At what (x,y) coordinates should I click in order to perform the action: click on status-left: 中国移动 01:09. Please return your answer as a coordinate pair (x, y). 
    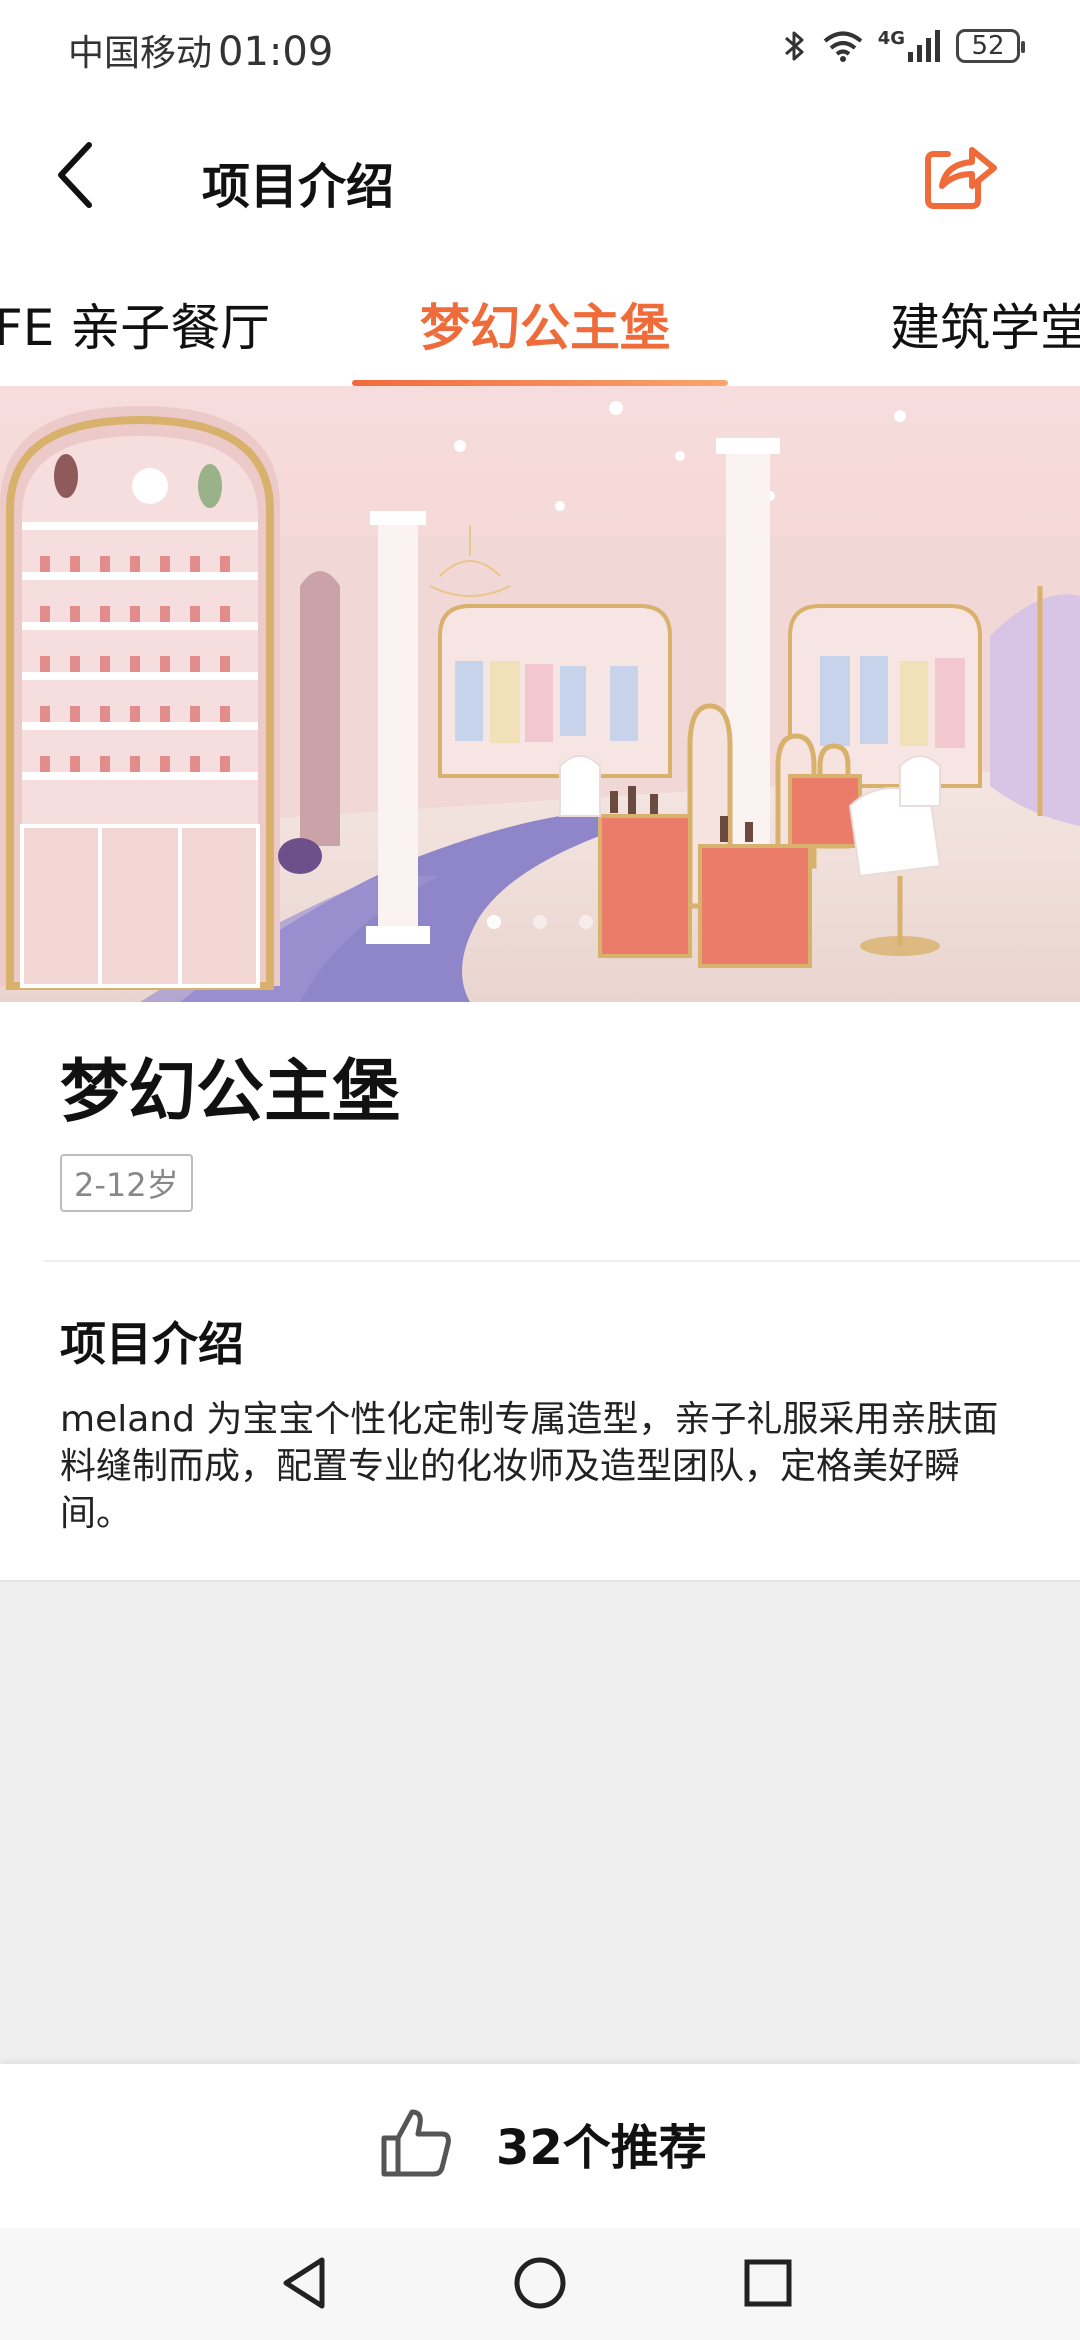
    Looking at the image, I should click on (200, 50).